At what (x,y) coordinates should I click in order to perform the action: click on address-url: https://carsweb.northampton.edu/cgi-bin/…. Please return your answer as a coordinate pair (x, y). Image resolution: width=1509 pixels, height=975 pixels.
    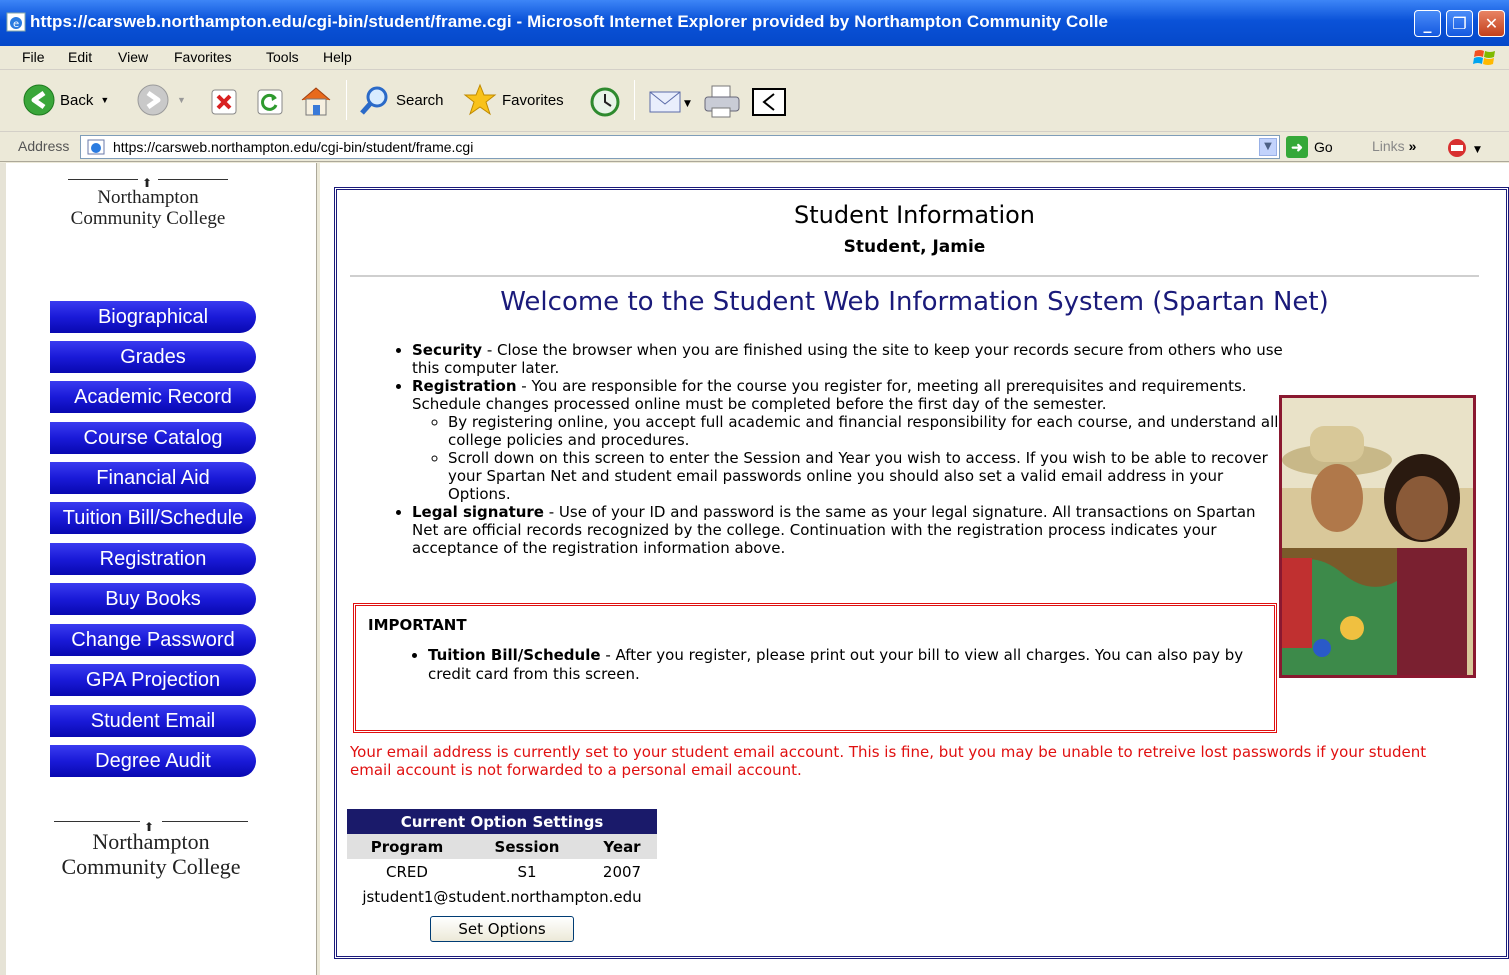
    Looking at the image, I should click on (293, 147).